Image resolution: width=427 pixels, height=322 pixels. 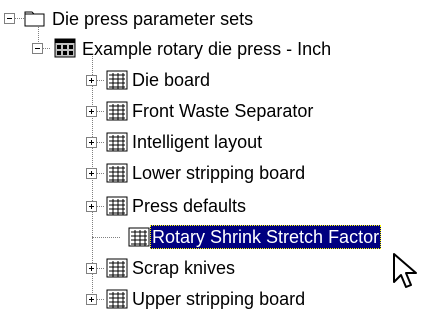 What do you see at coordinates (213, 81) in the screenshot?
I see `tree-node-die-board: Die board` at bounding box center [213, 81].